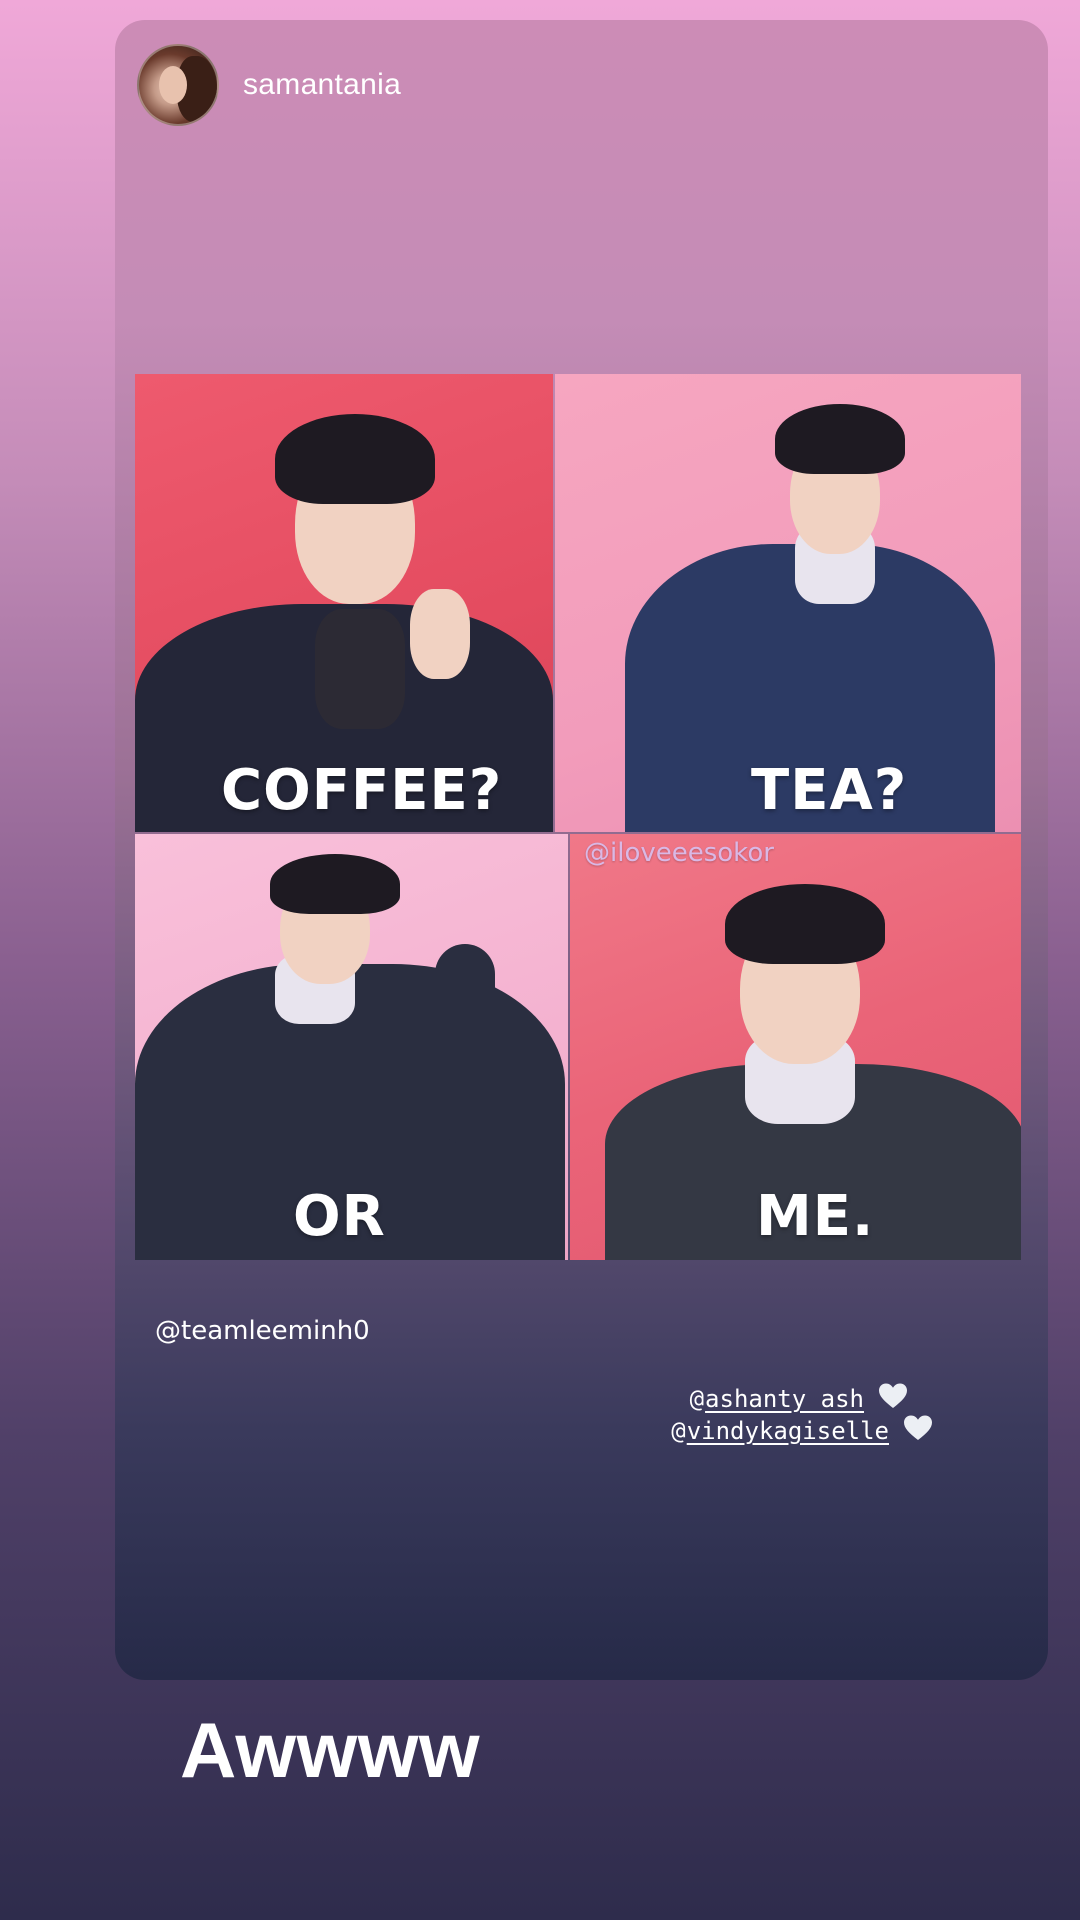 This screenshot has height=1920, width=1080. I want to click on meme-panel-or: OR, so click(351, 1047).